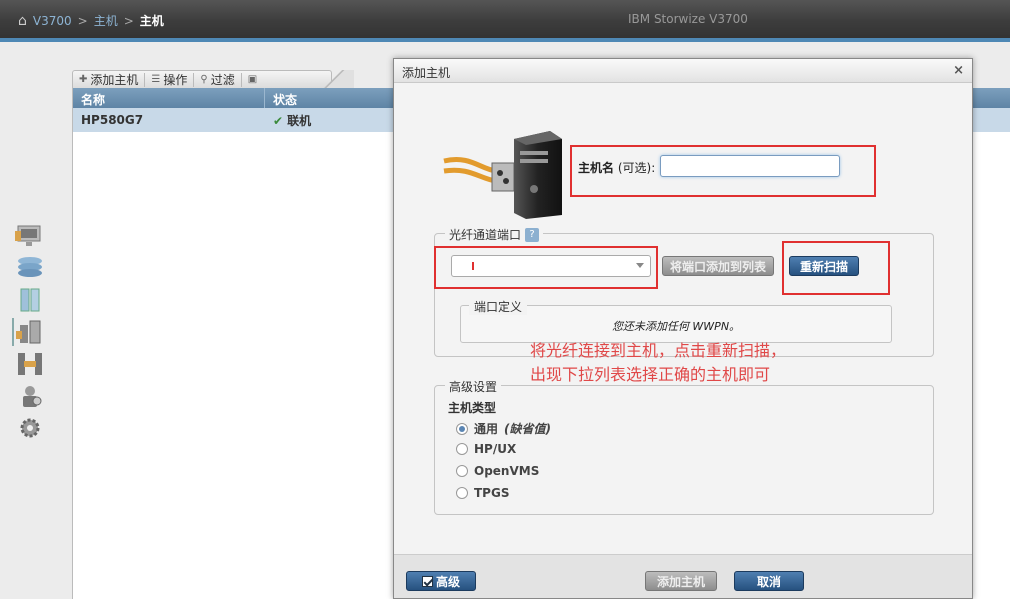  Describe the element at coordinates (30, 428) in the screenshot. I see `settings-icon` at that location.